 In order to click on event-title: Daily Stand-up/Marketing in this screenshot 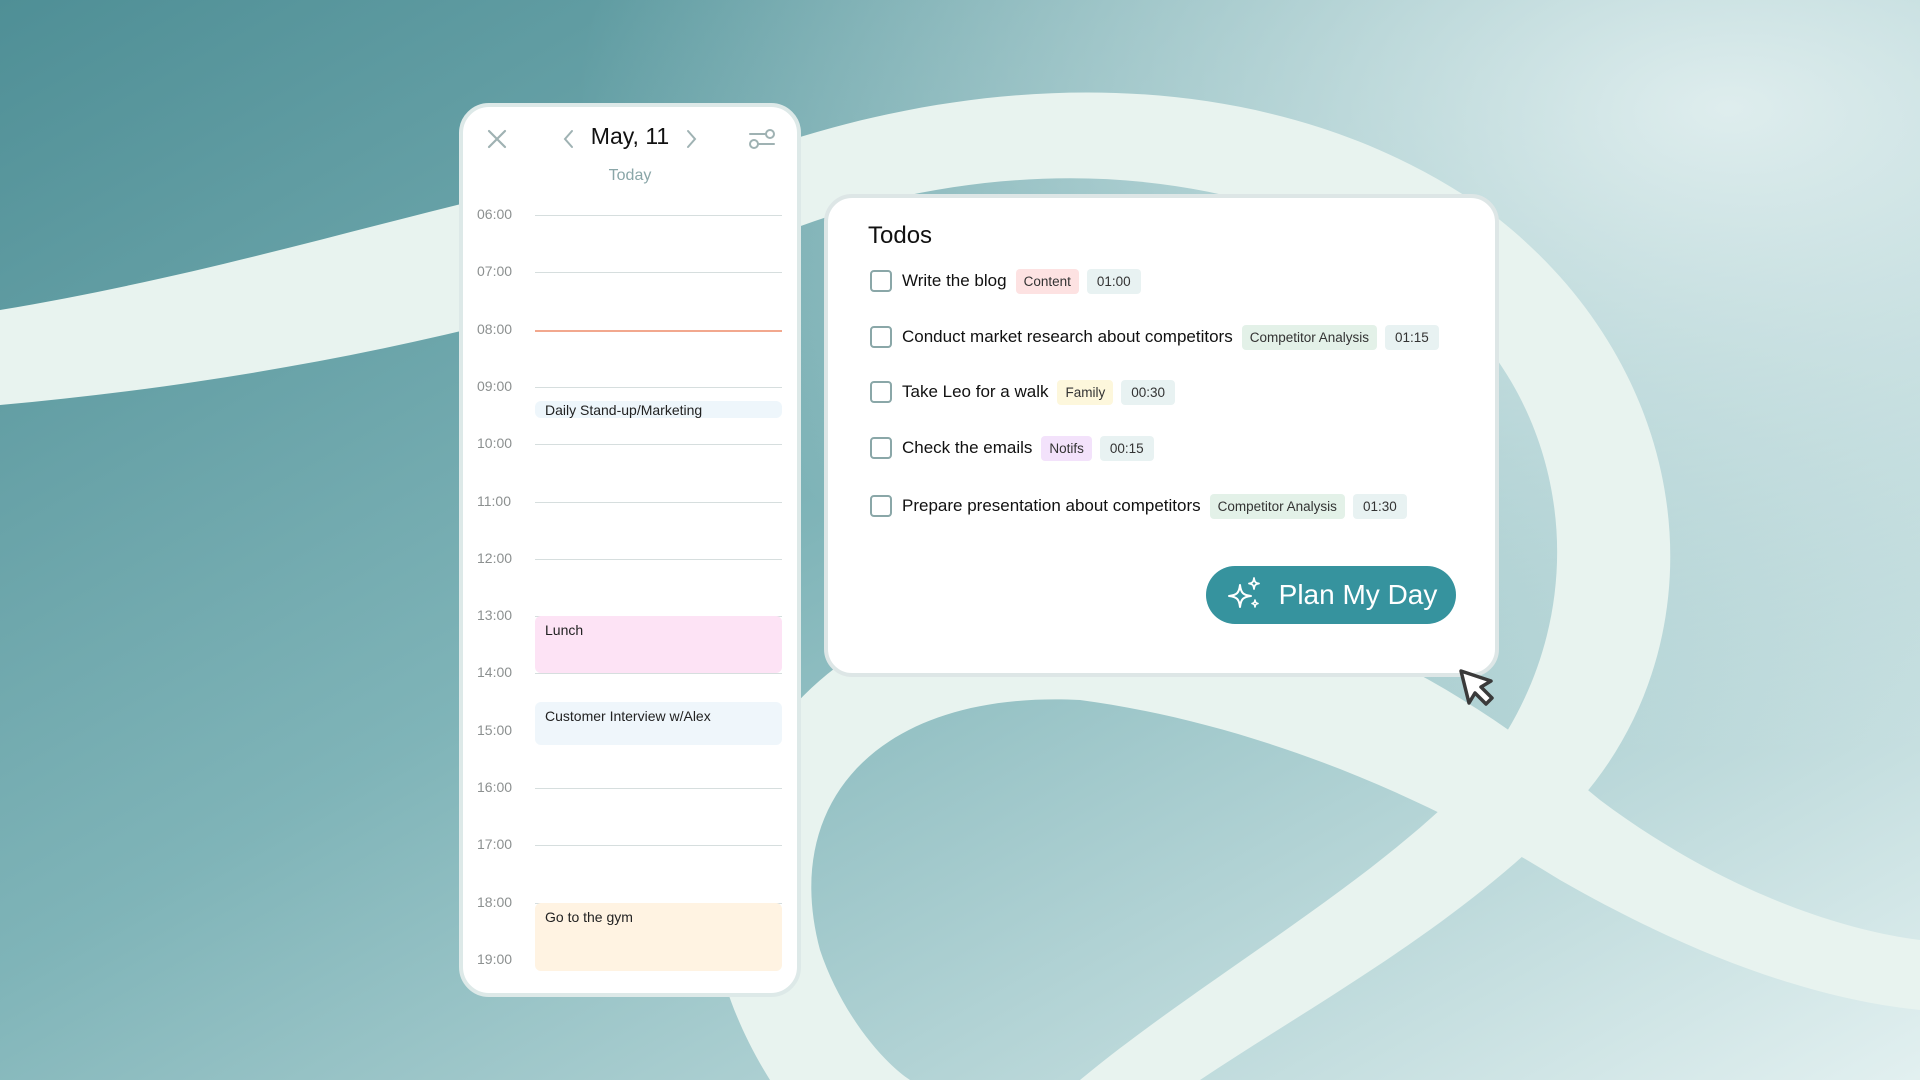, I will do `click(624, 410)`.